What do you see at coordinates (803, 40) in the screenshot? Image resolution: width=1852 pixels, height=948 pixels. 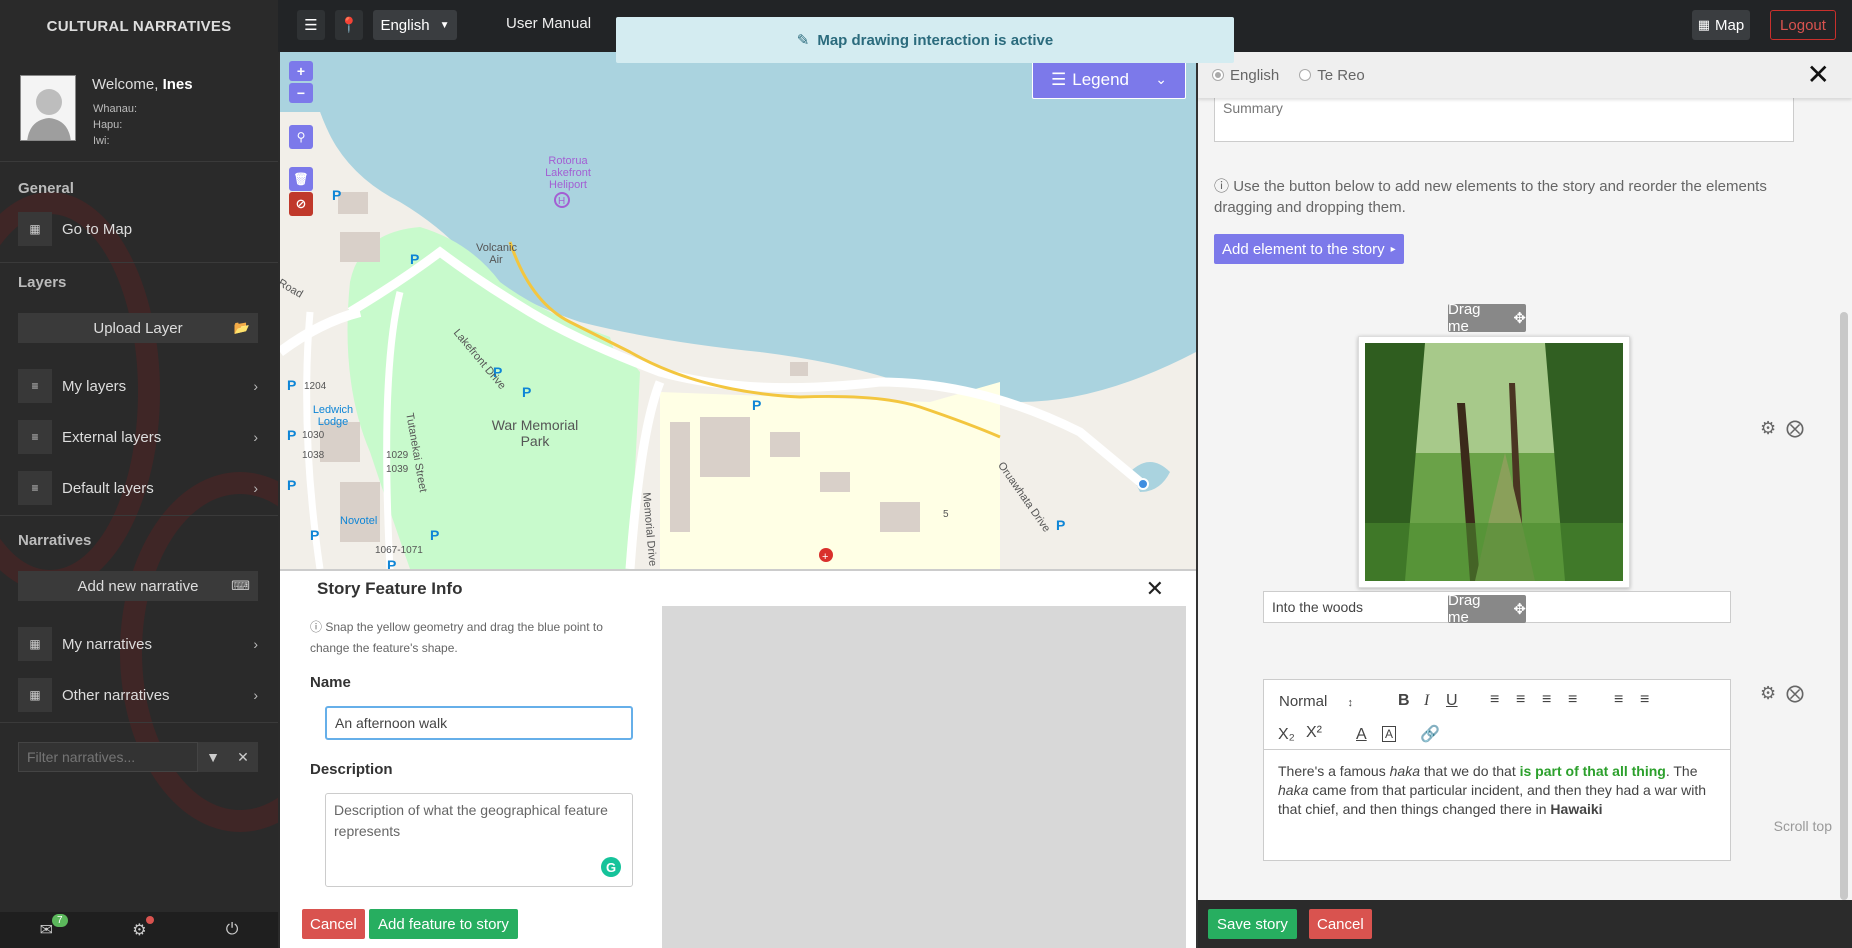 I see `pencil-icon: ✎` at bounding box center [803, 40].